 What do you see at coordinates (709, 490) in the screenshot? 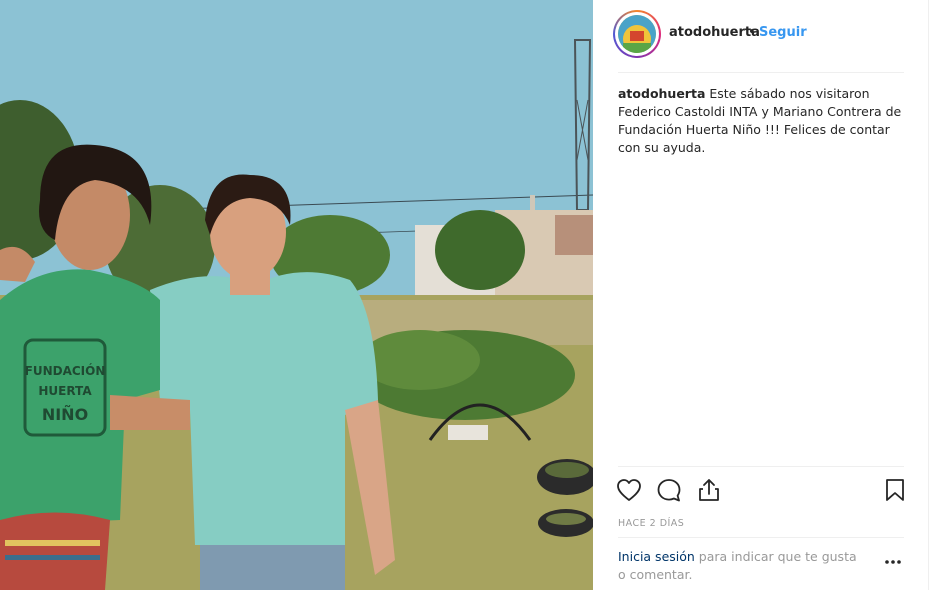
I see `share-icon` at bounding box center [709, 490].